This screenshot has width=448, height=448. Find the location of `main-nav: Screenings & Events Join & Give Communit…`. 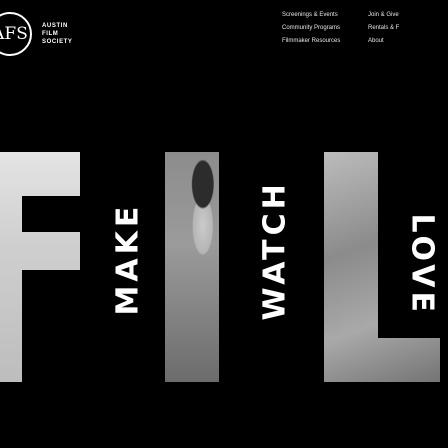

main-nav: Screenings & Events Join & Give Communit… is located at coordinates (365, 28).